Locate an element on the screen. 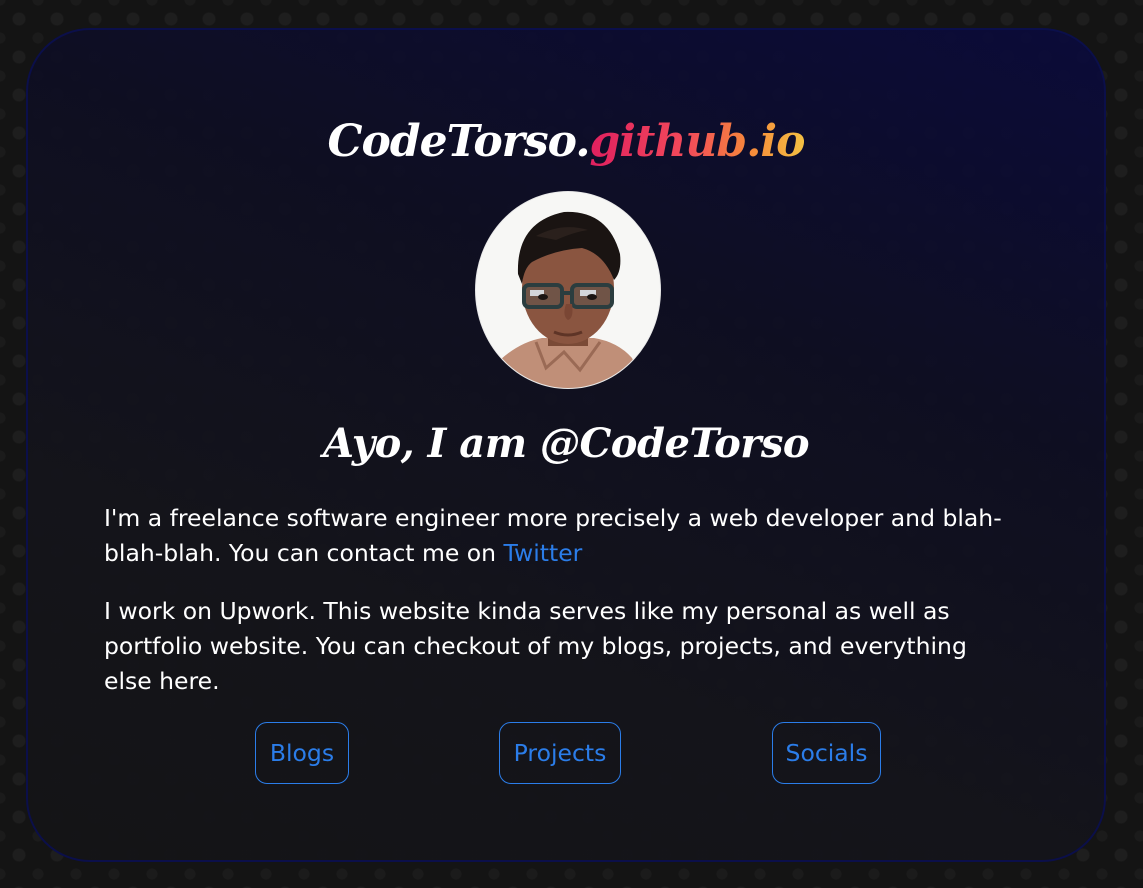 The width and height of the screenshot is (1143, 888). site-title-main: CodeTorso. is located at coordinates (459, 141).